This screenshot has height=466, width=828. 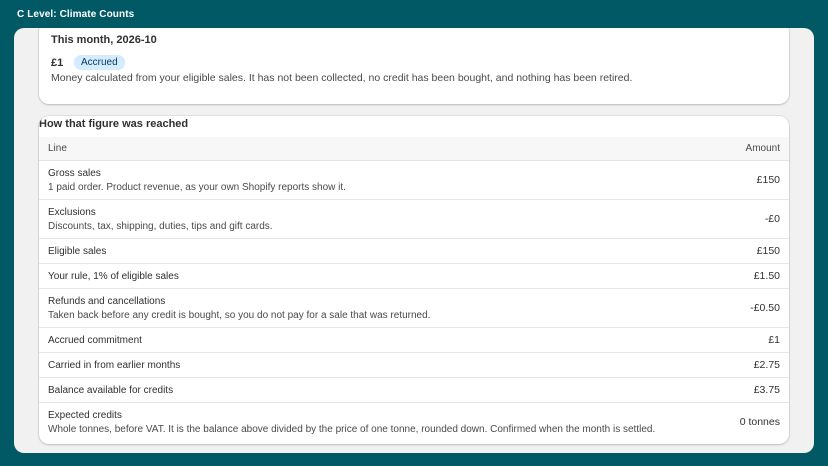 I want to click on column-header-line: Line, so click(x=354, y=149).